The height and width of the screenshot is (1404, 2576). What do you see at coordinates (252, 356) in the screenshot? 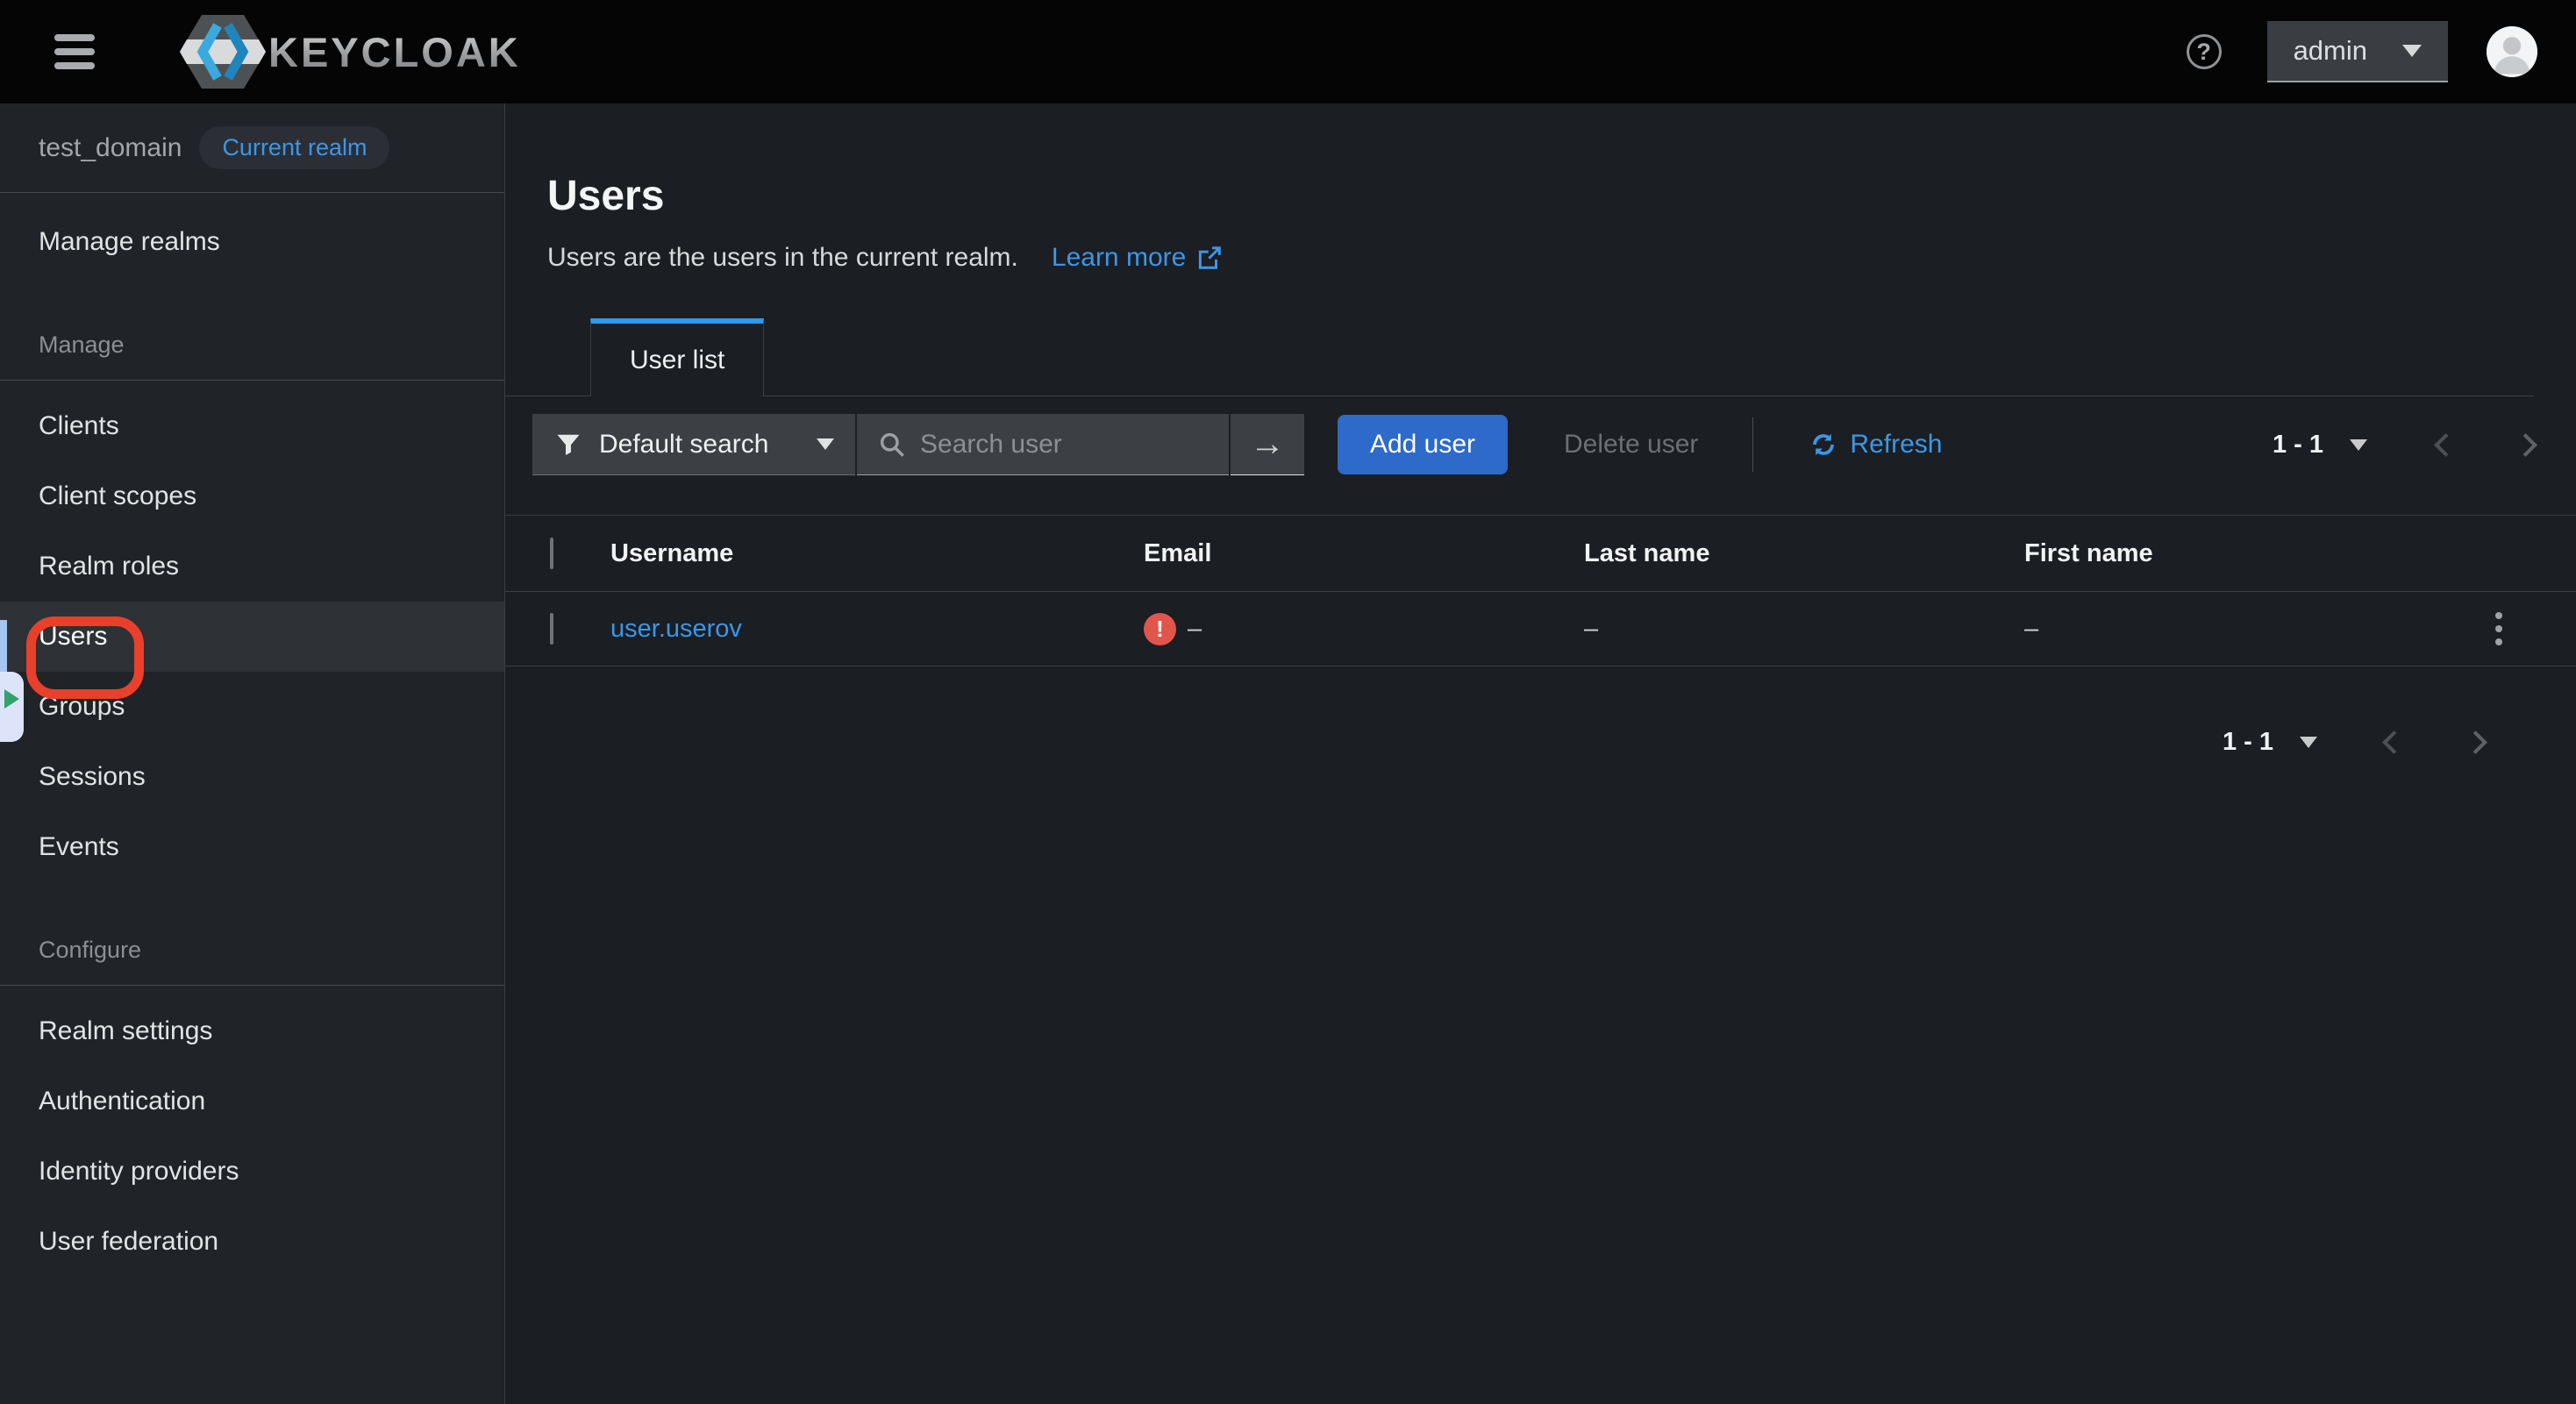
I see `nav-group-manage: Manage` at bounding box center [252, 356].